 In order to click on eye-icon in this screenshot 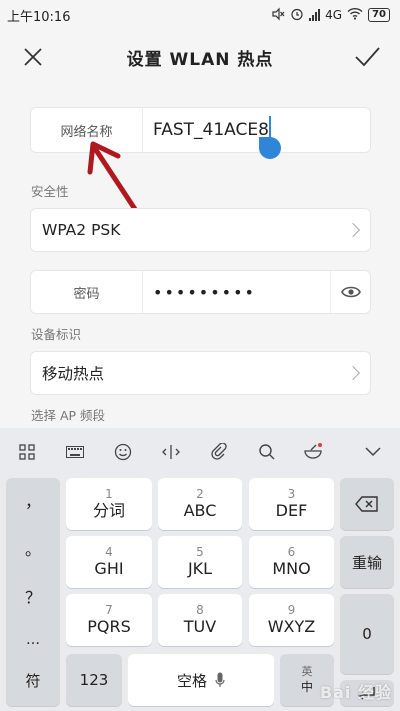, I will do `click(350, 292)`.